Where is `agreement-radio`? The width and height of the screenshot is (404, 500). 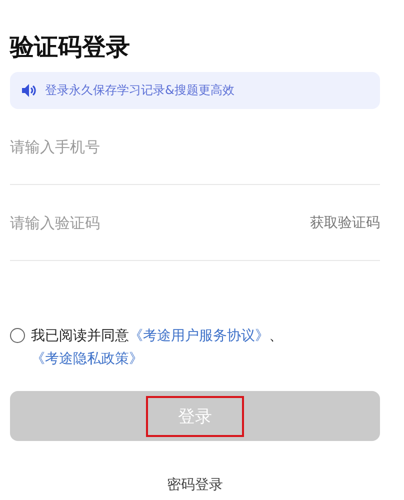 agreement-radio is located at coordinates (17, 335).